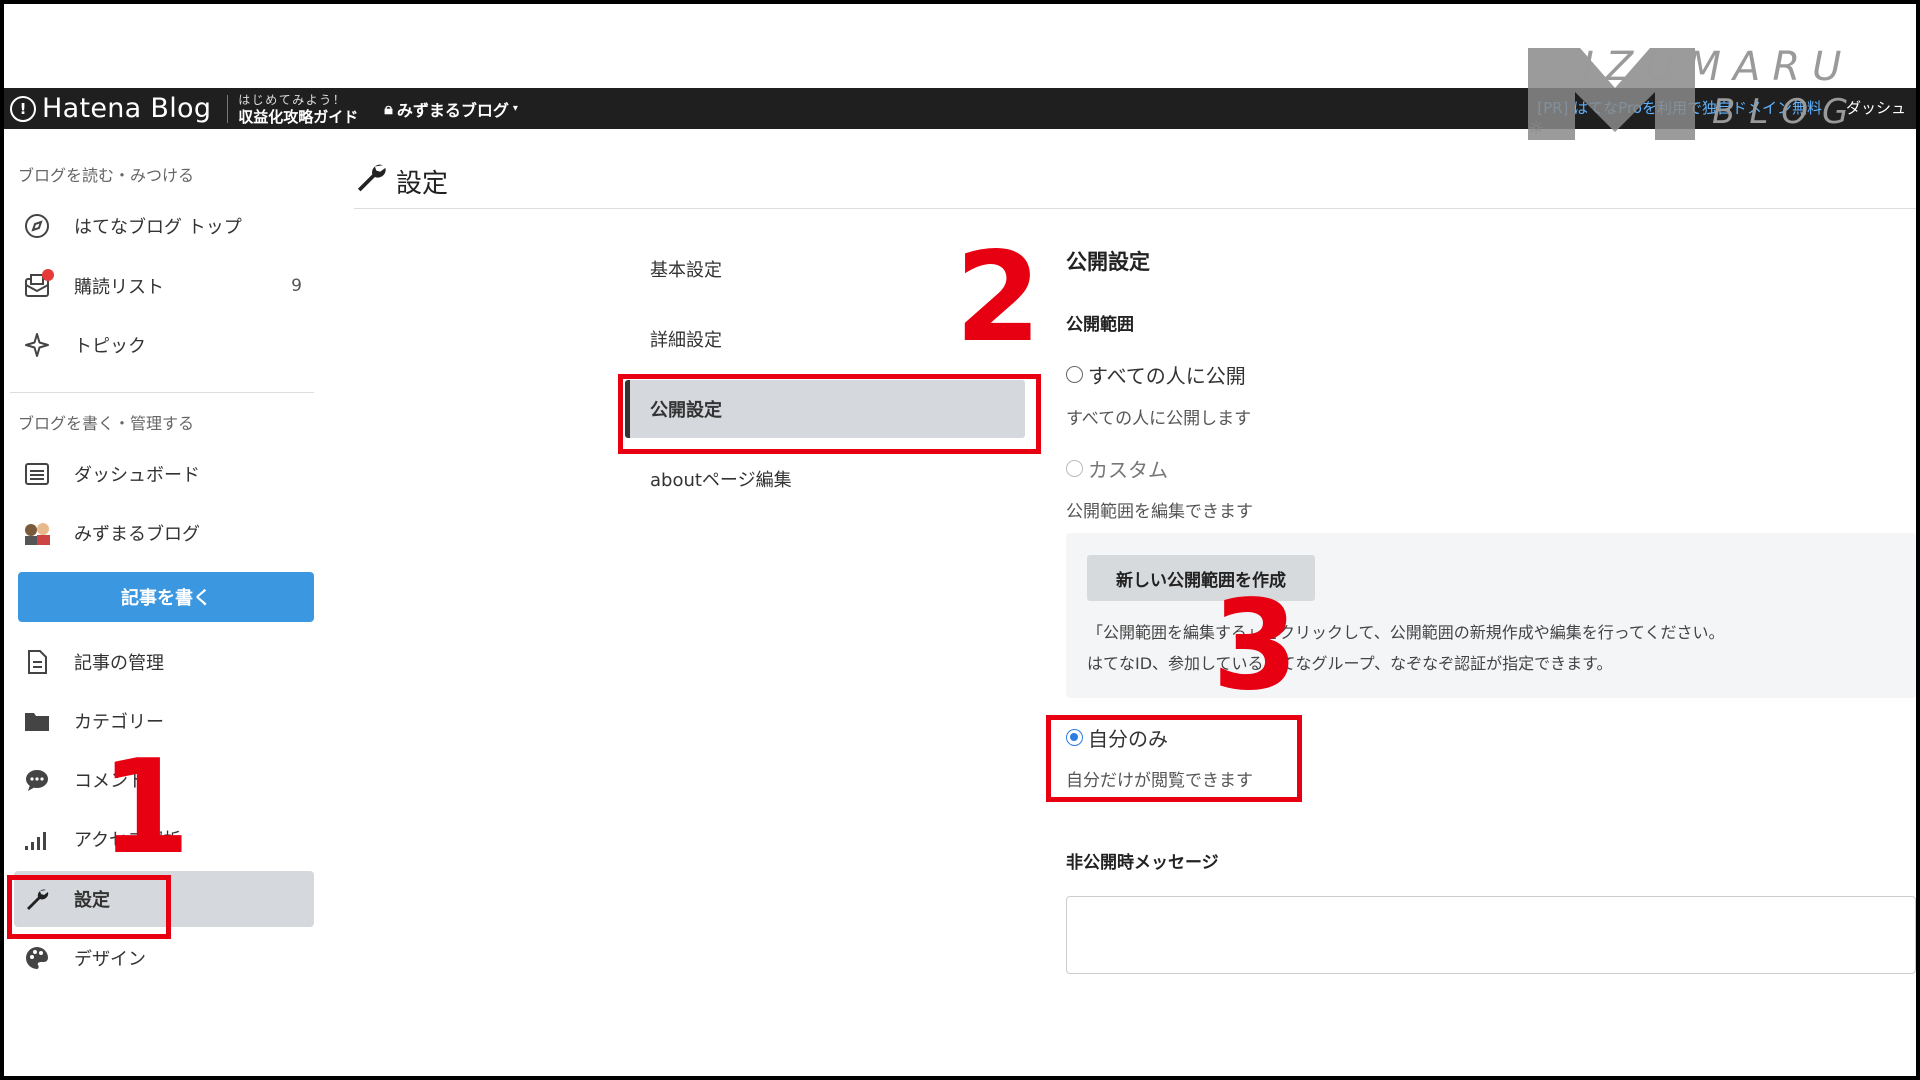  I want to click on radio-only-me: 自分のみ, so click(1117, 737).